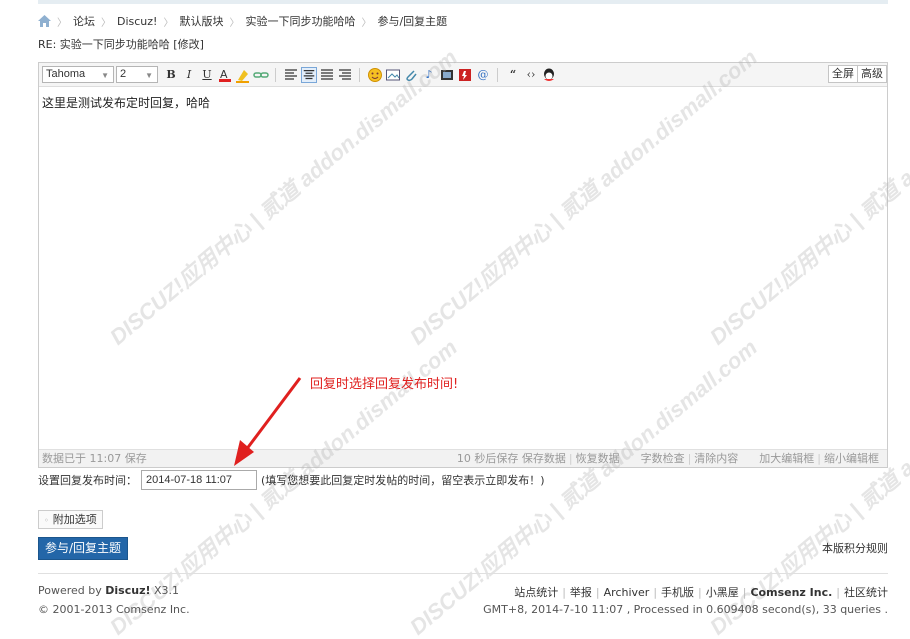 The height and width of the screenshot is (639, 910). I want to click on breadcrumb-item-current: 参与/回复主题, so click(412, 21).